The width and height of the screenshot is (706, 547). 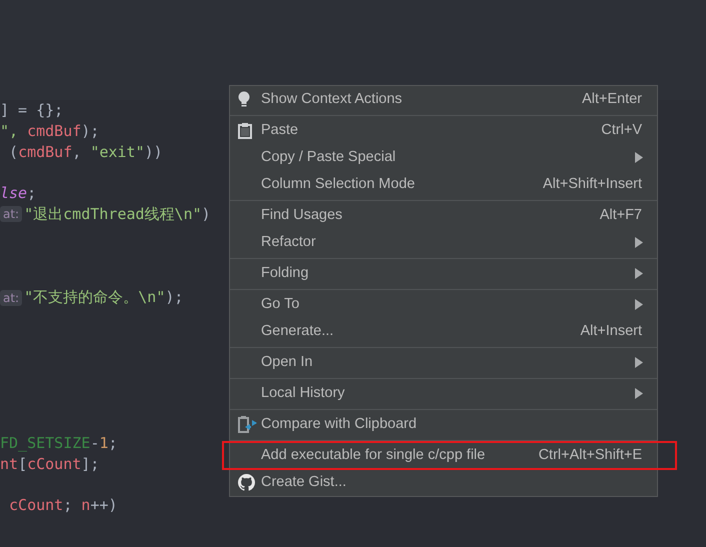 I want to click on shortcut-label: Ctrl+Alt+Shift+E, so click(x=590, y=455).